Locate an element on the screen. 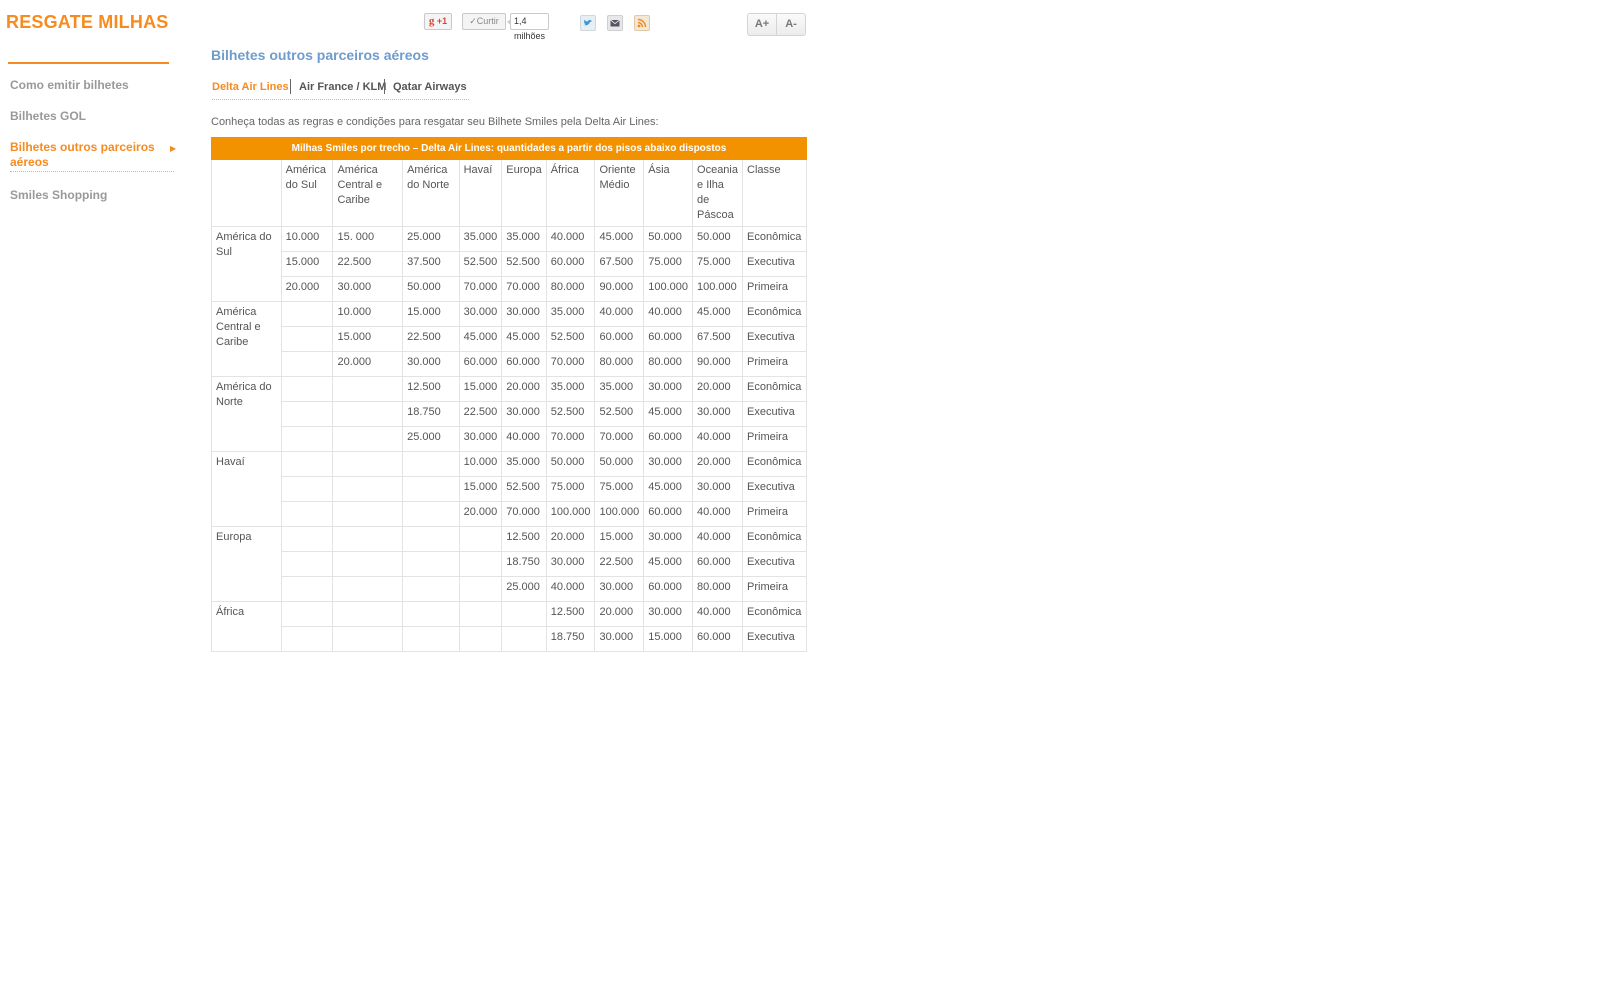 The height and width of the screenshot is (991, 1600). miles-cell: 75.000 is located at coordinates (717, 264).